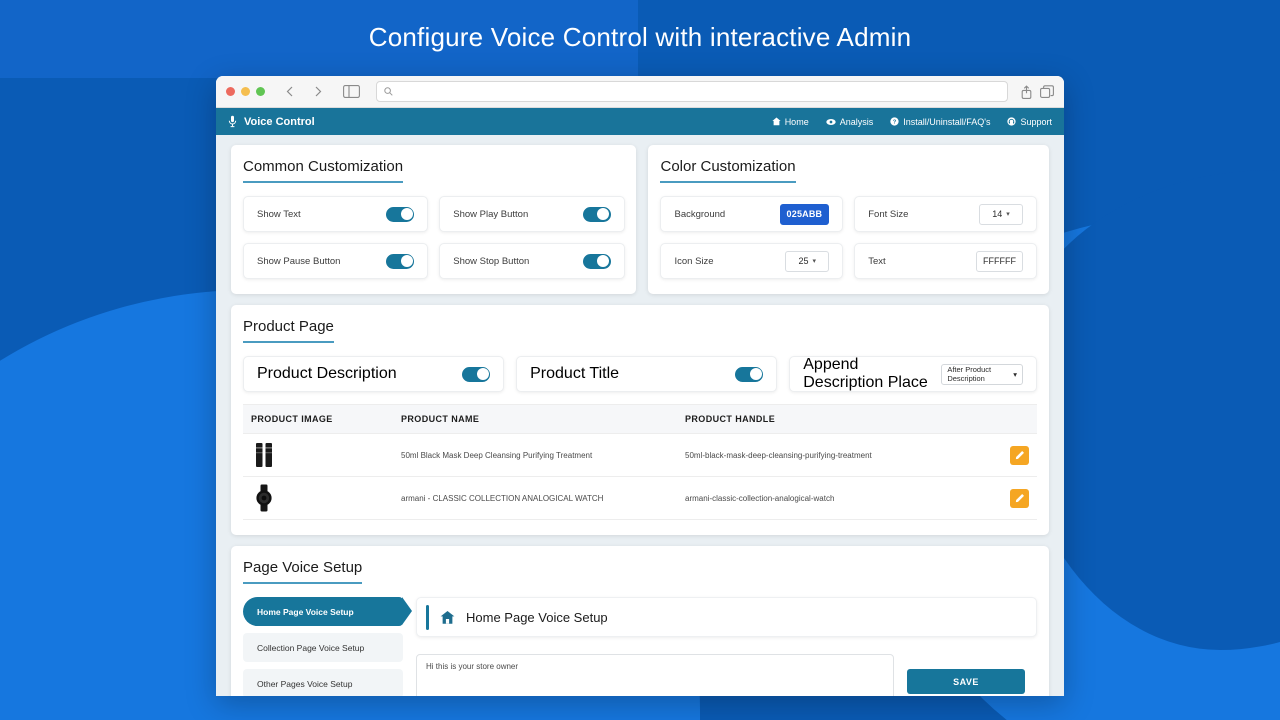 This screenshot has height=720, width=1280. What do you see at coordinates (1026, 91) in the screenshot?
I see `share-icon` at bounding box center [1026, 91].